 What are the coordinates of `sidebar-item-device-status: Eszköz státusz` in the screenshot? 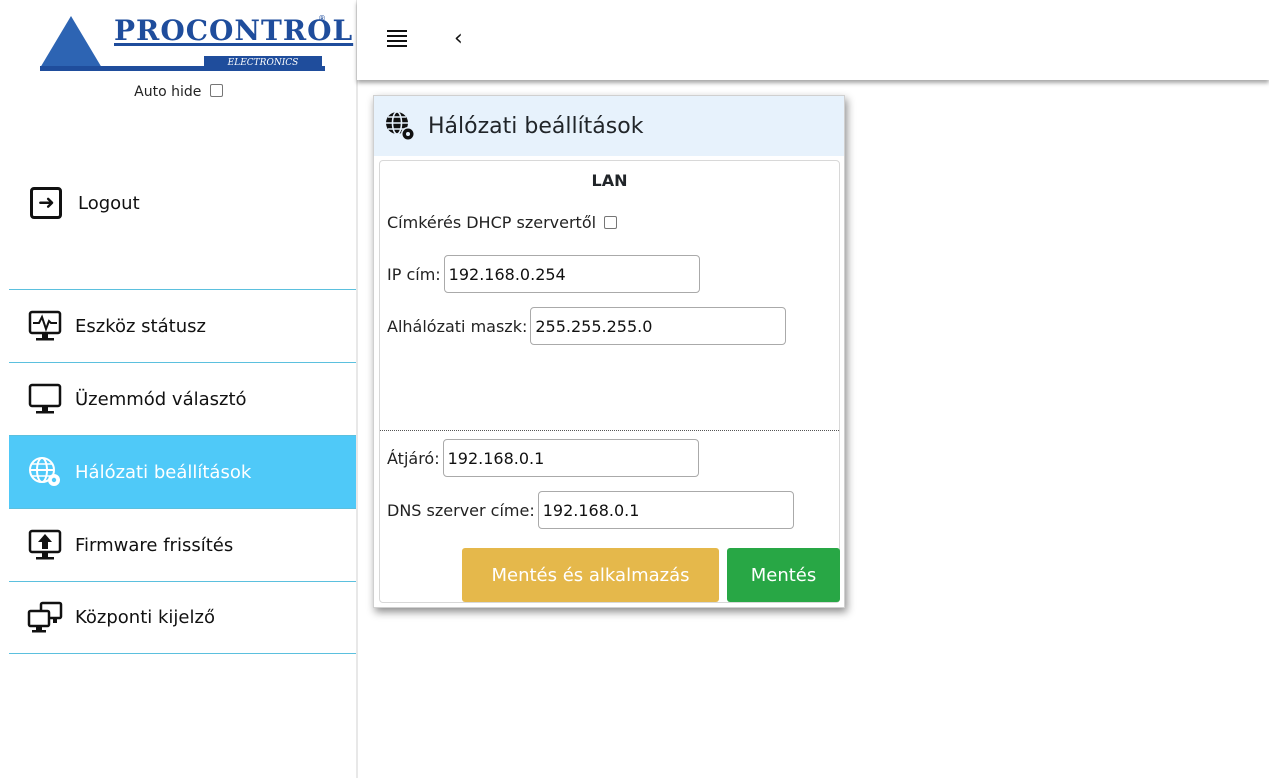 It's located at (183, 325).